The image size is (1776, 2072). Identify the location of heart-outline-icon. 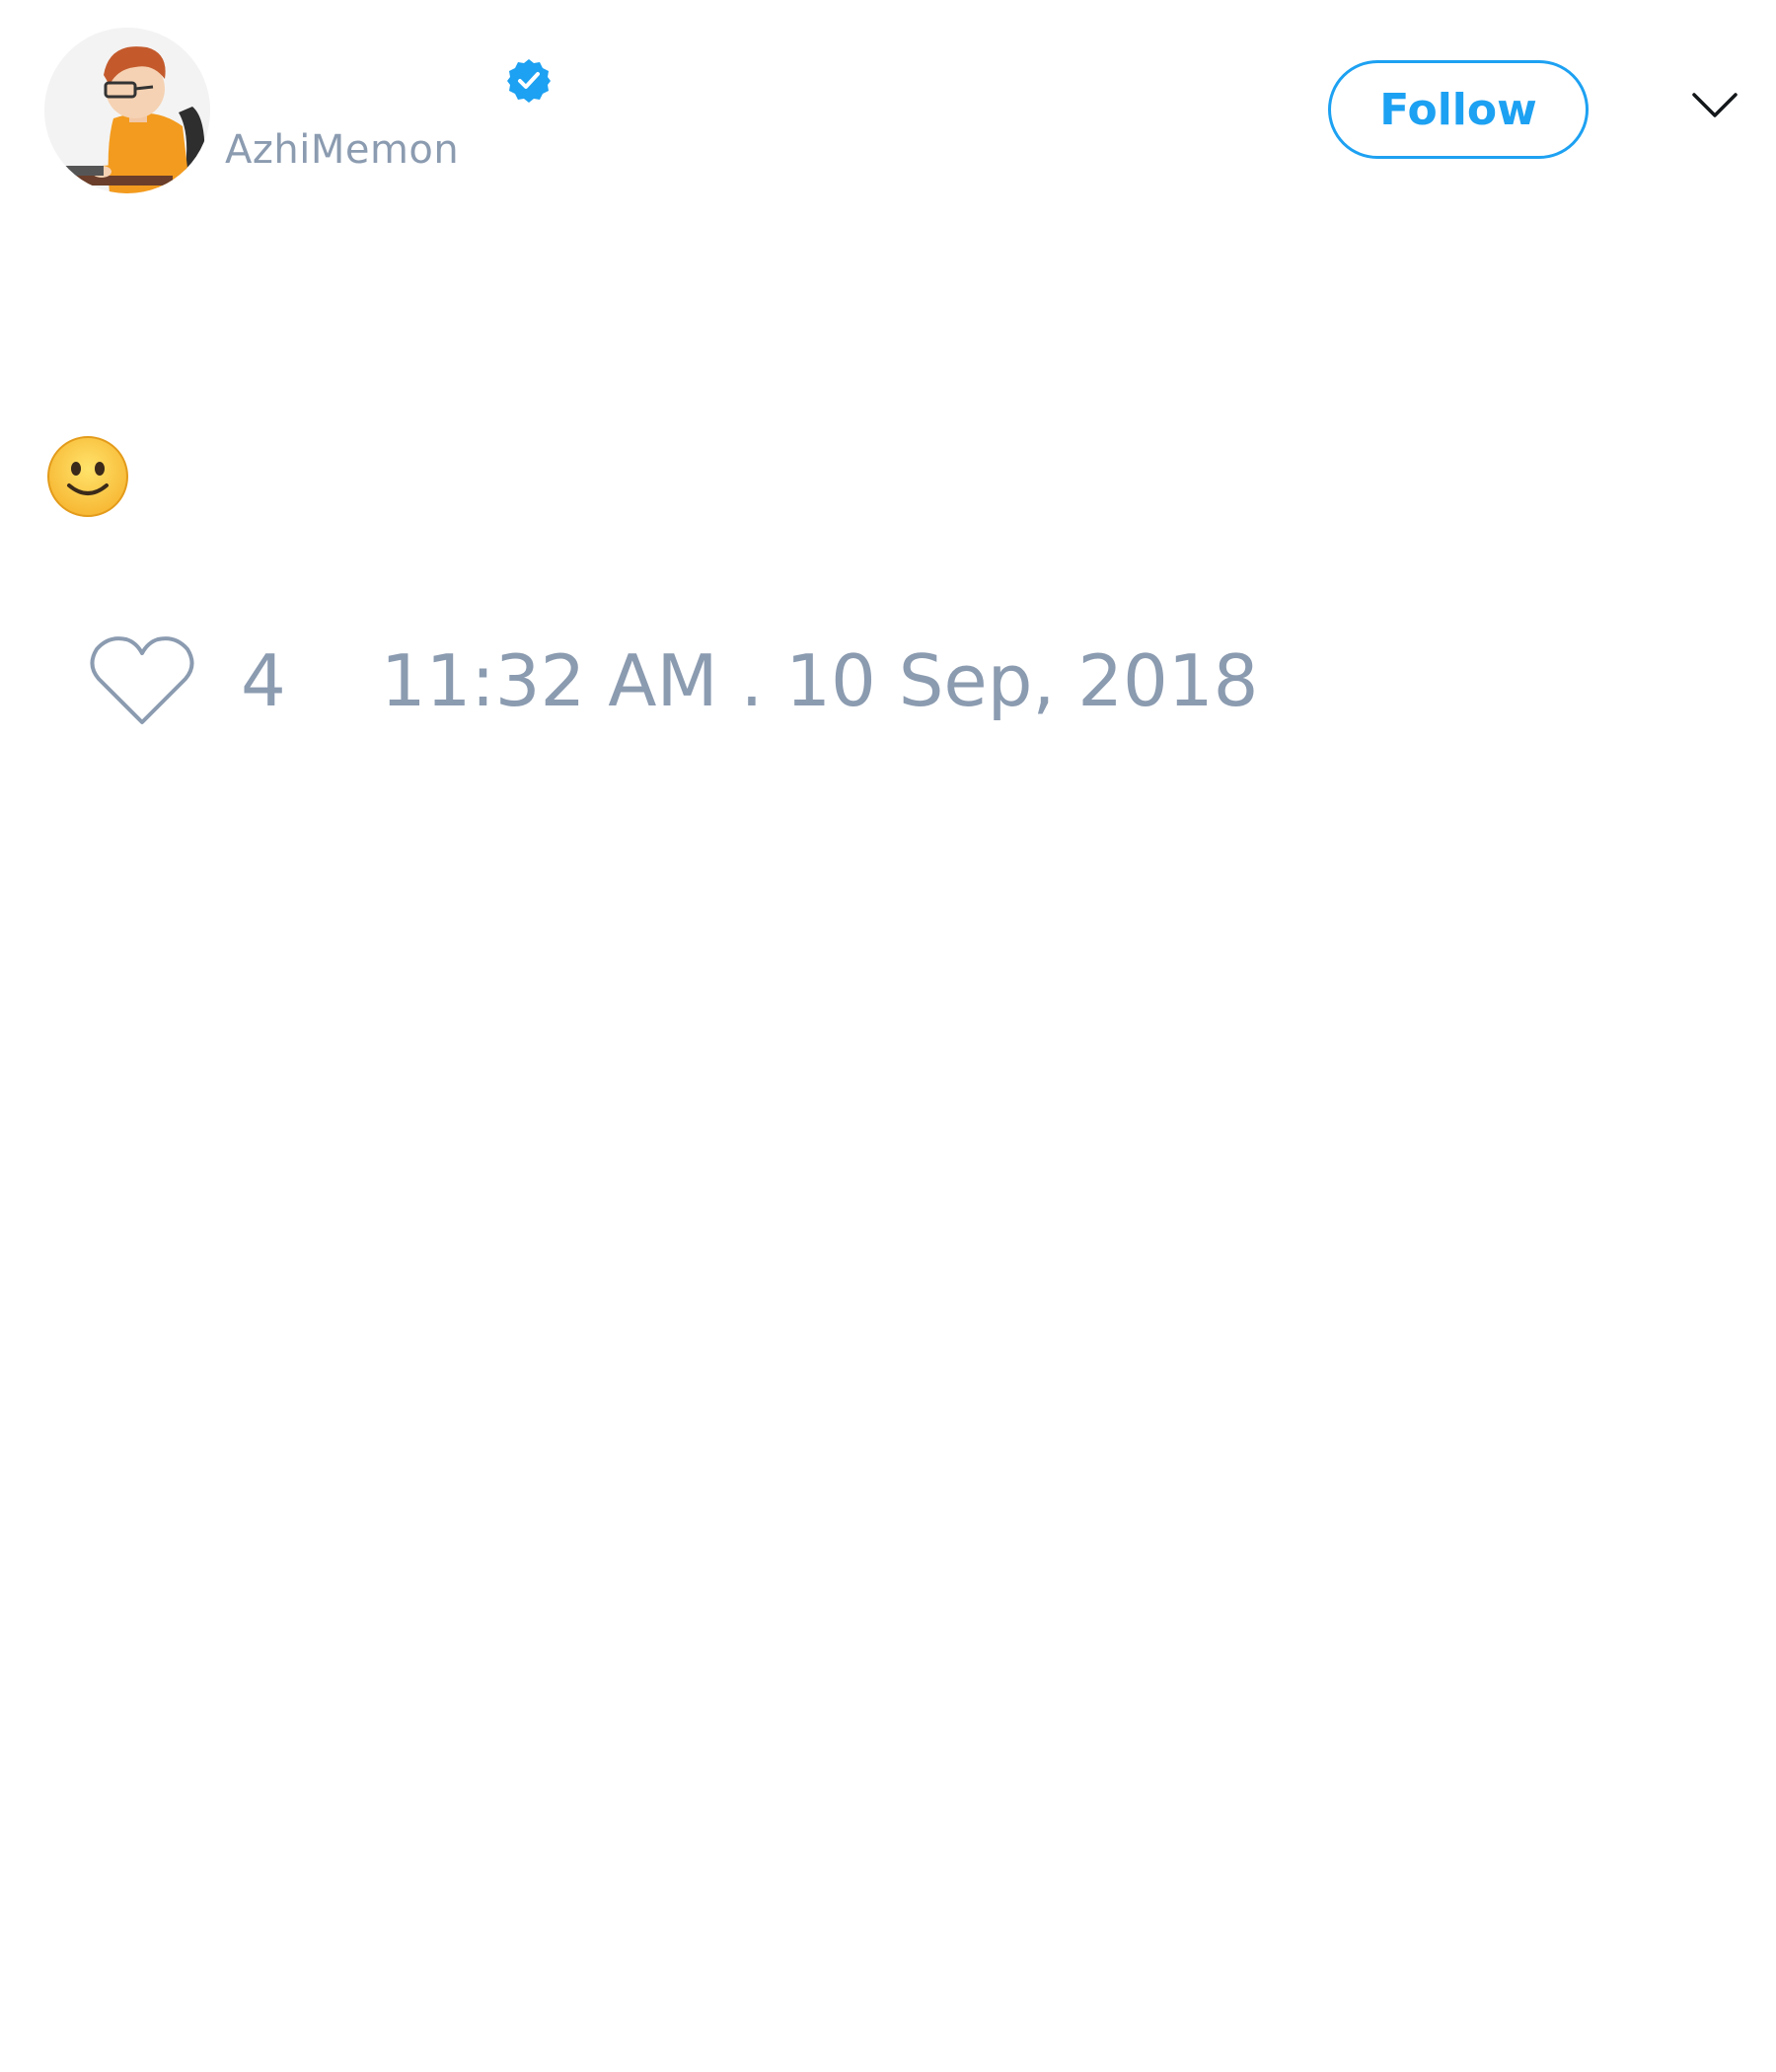
(142, 681).